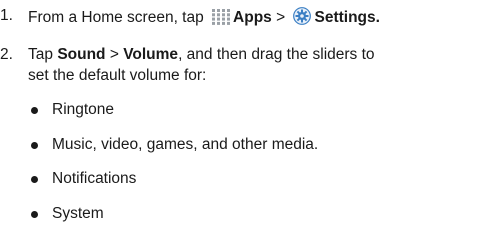 Image resolution: width=504 pixels, height=245 pixels. I want to click on apps-grid-icon, so click(221, 19).